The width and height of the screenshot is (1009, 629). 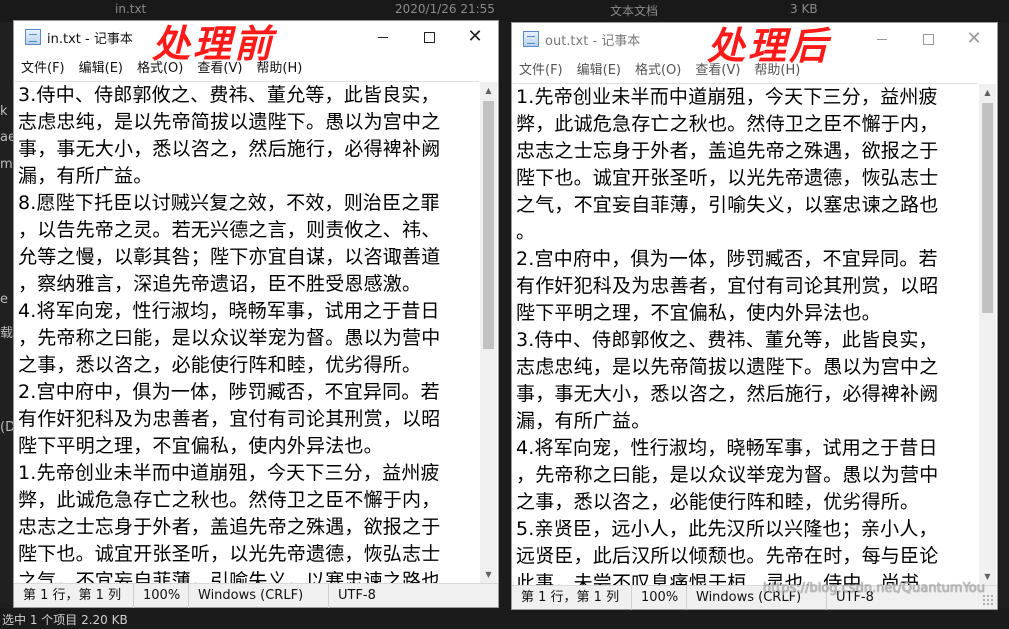 I want to click on text-line: 志虑忠纯，是以先帝简拔以遗陛下。愚以为宫中之, so click(x=727, y=367).